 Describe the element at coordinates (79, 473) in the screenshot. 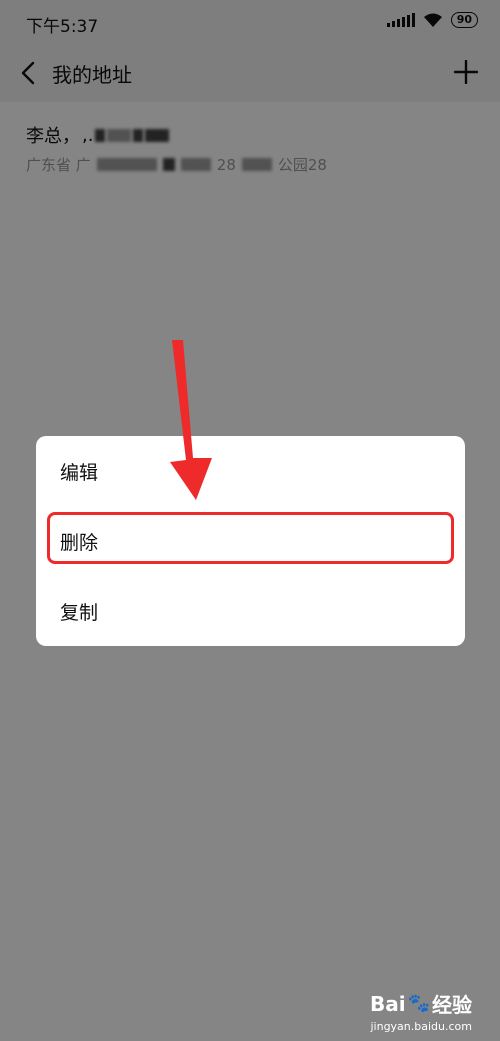

I see `menu-item-edit-label: 编辑` at that location.